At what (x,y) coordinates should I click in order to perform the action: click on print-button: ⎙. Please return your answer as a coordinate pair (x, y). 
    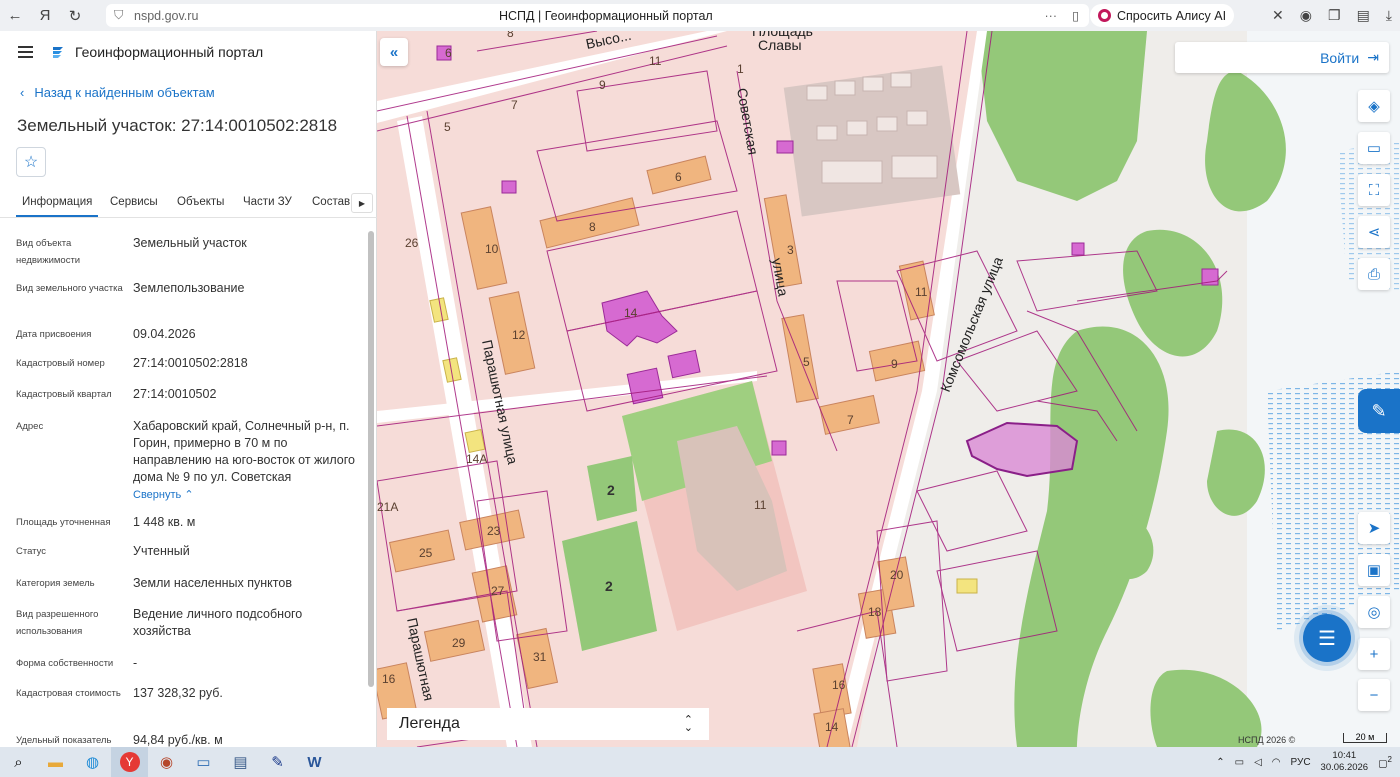
    Looking at the image, I should click on (1374, 274).